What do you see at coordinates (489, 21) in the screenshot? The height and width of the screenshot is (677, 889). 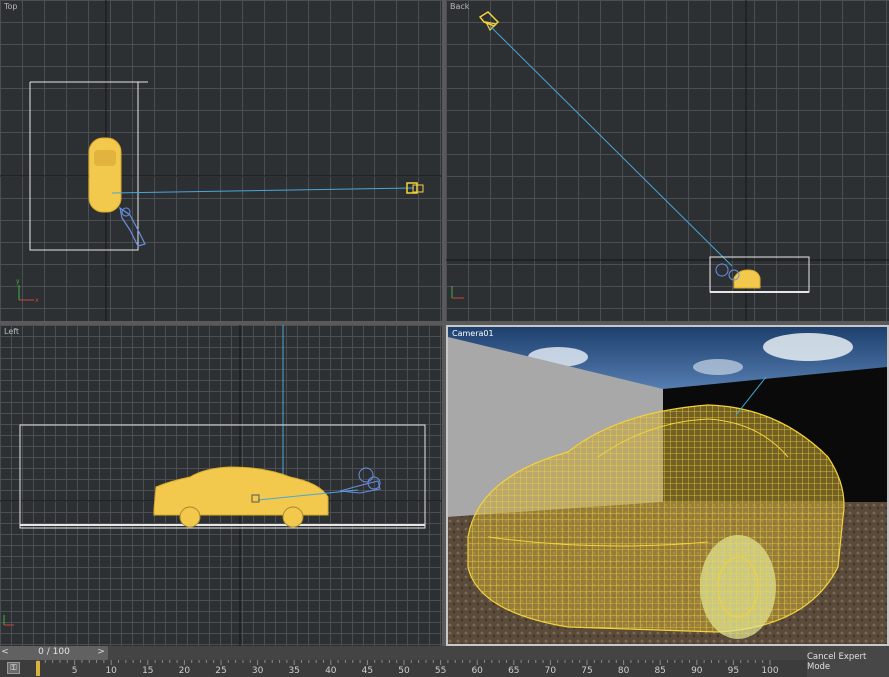 I see `direct-light-icon` at bounding box center [489, 21].